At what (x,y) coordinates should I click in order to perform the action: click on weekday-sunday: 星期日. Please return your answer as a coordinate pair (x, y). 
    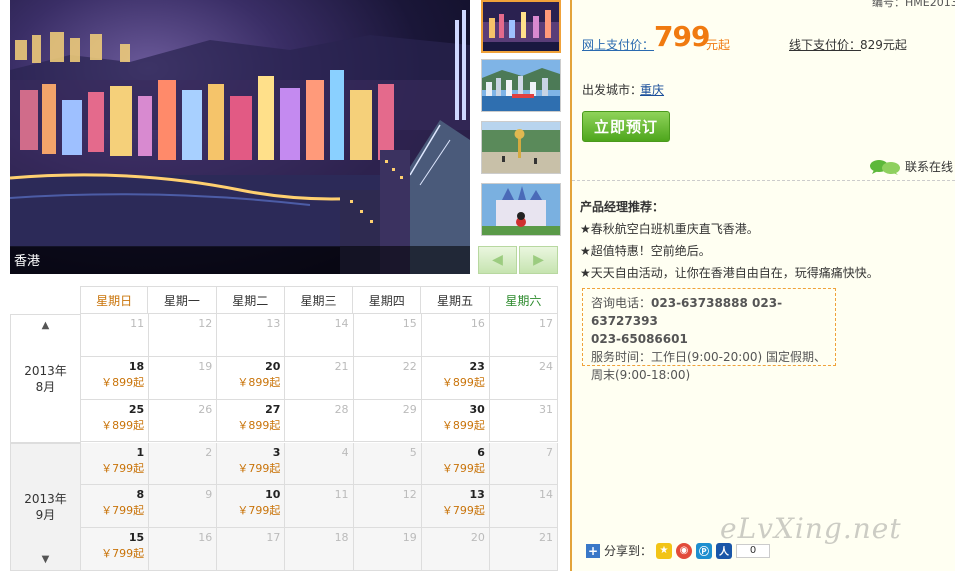
    Looking at the image, I should click on (114, 300).